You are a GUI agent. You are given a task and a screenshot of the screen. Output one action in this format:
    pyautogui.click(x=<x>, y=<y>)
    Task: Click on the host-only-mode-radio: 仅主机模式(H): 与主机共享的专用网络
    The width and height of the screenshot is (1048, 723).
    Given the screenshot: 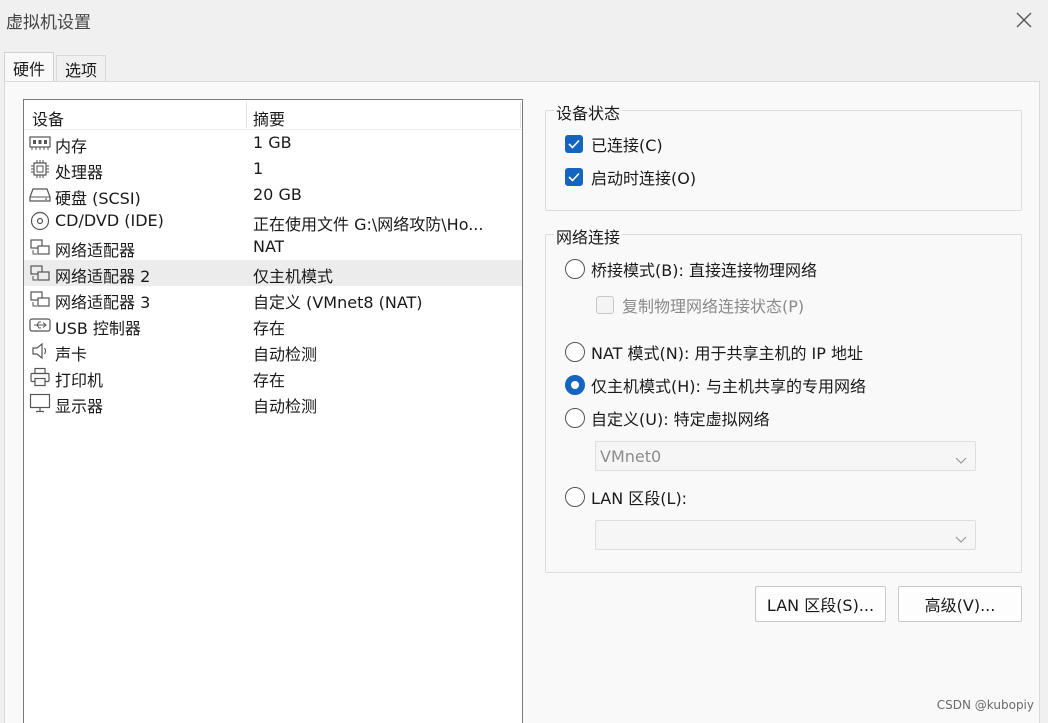 What is the action you would take?
    pyautogui.click(x=715, y=385)
    